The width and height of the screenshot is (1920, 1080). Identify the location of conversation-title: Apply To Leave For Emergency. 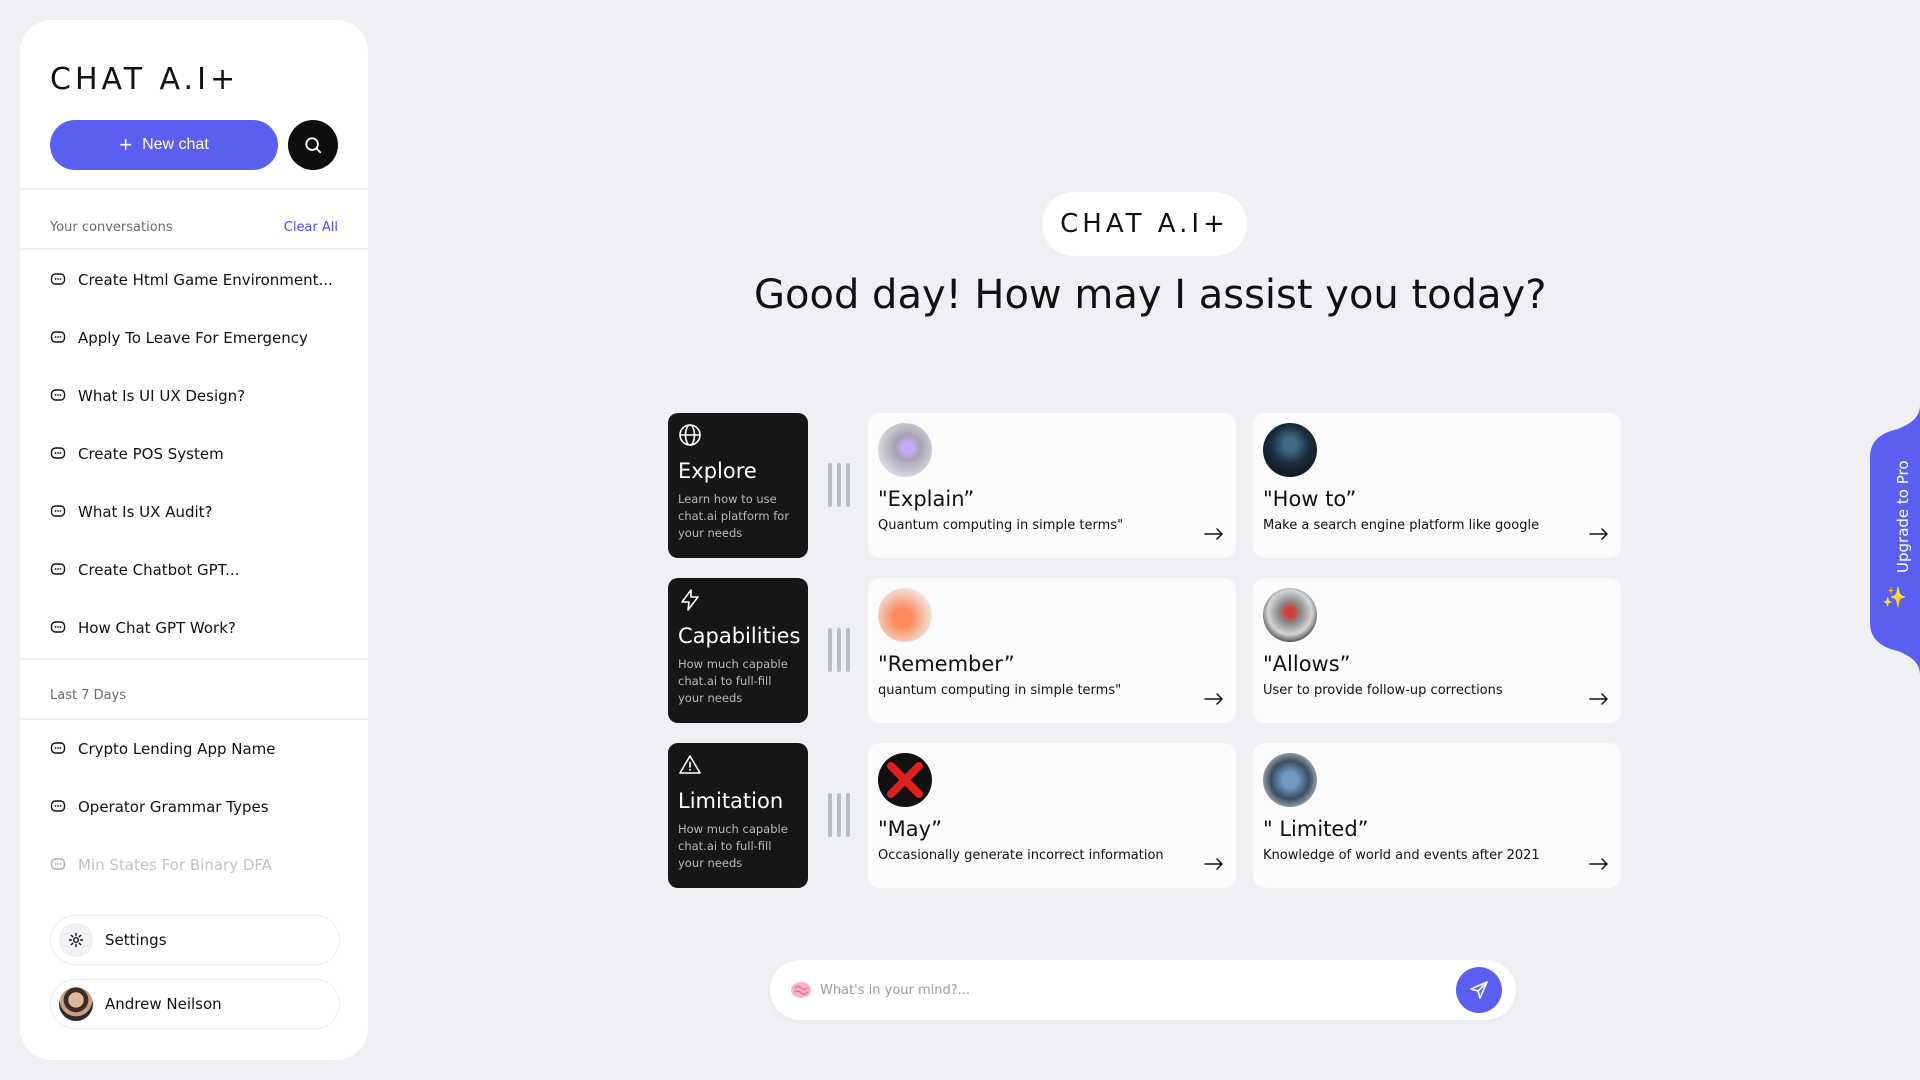
(193, 338).